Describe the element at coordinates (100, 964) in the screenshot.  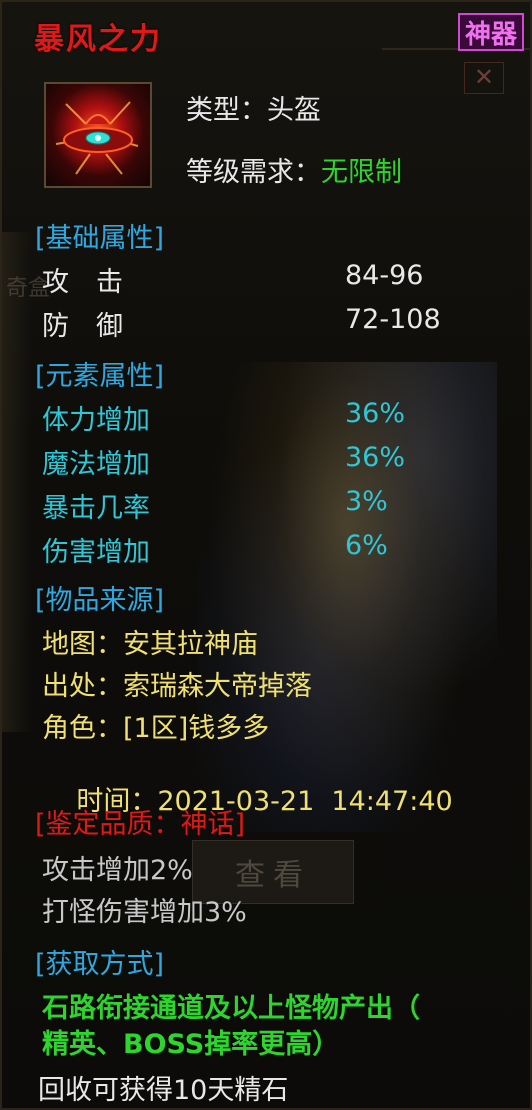
I see `obtain-method-header: [获取方式]` at that location.